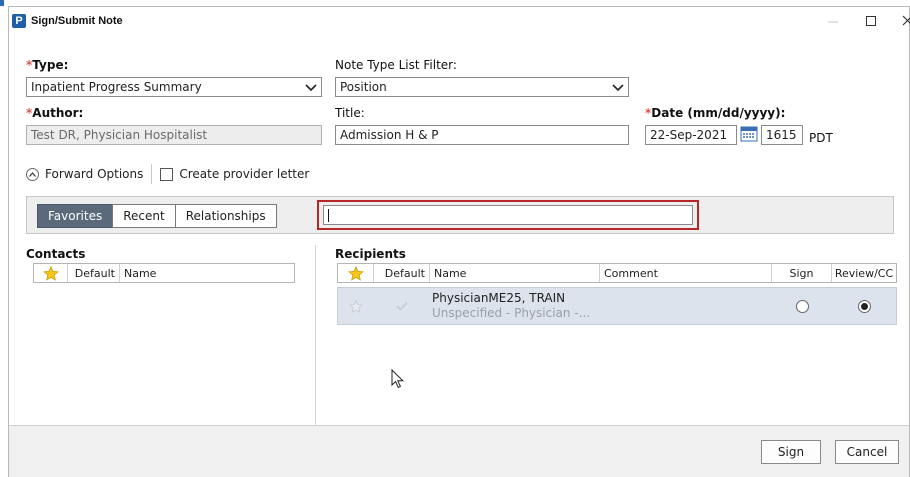  Describe the element at coordinates (58, 113) in the screenshot. I see `author-label-text: Author:` at that location.